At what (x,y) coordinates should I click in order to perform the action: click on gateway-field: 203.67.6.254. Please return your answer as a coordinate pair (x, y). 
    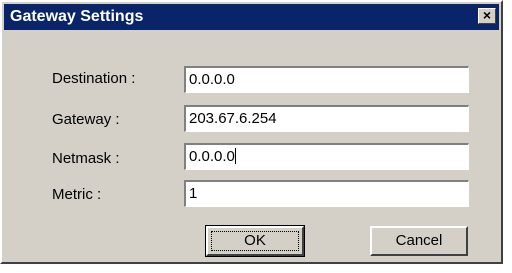
    Looking at the image, I should click on (326, 118).